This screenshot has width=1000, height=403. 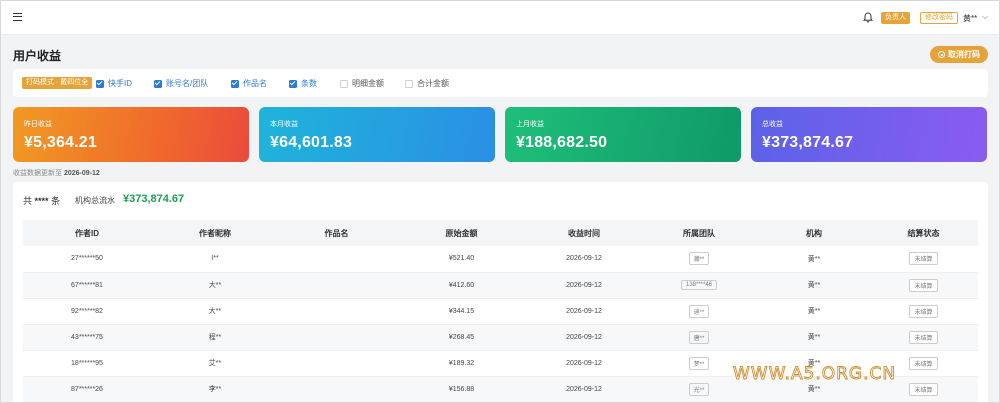 I want to click on author-id: 67******81, so click(x=87, y=285).